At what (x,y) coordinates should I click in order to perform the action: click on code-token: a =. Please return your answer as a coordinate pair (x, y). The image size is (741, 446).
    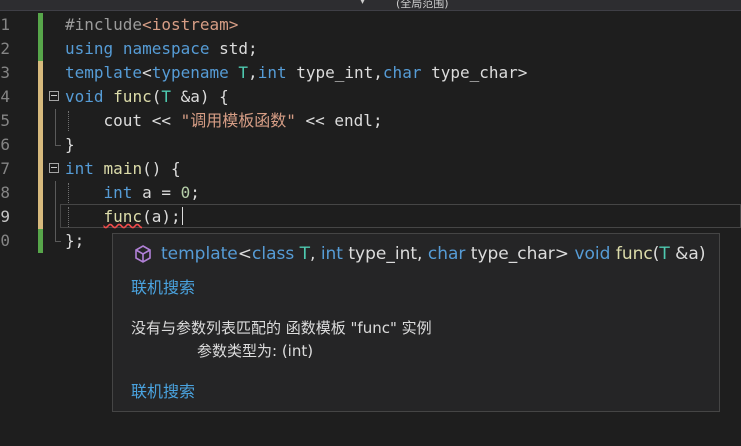
    Looking at the image, I should click on (156, 192).